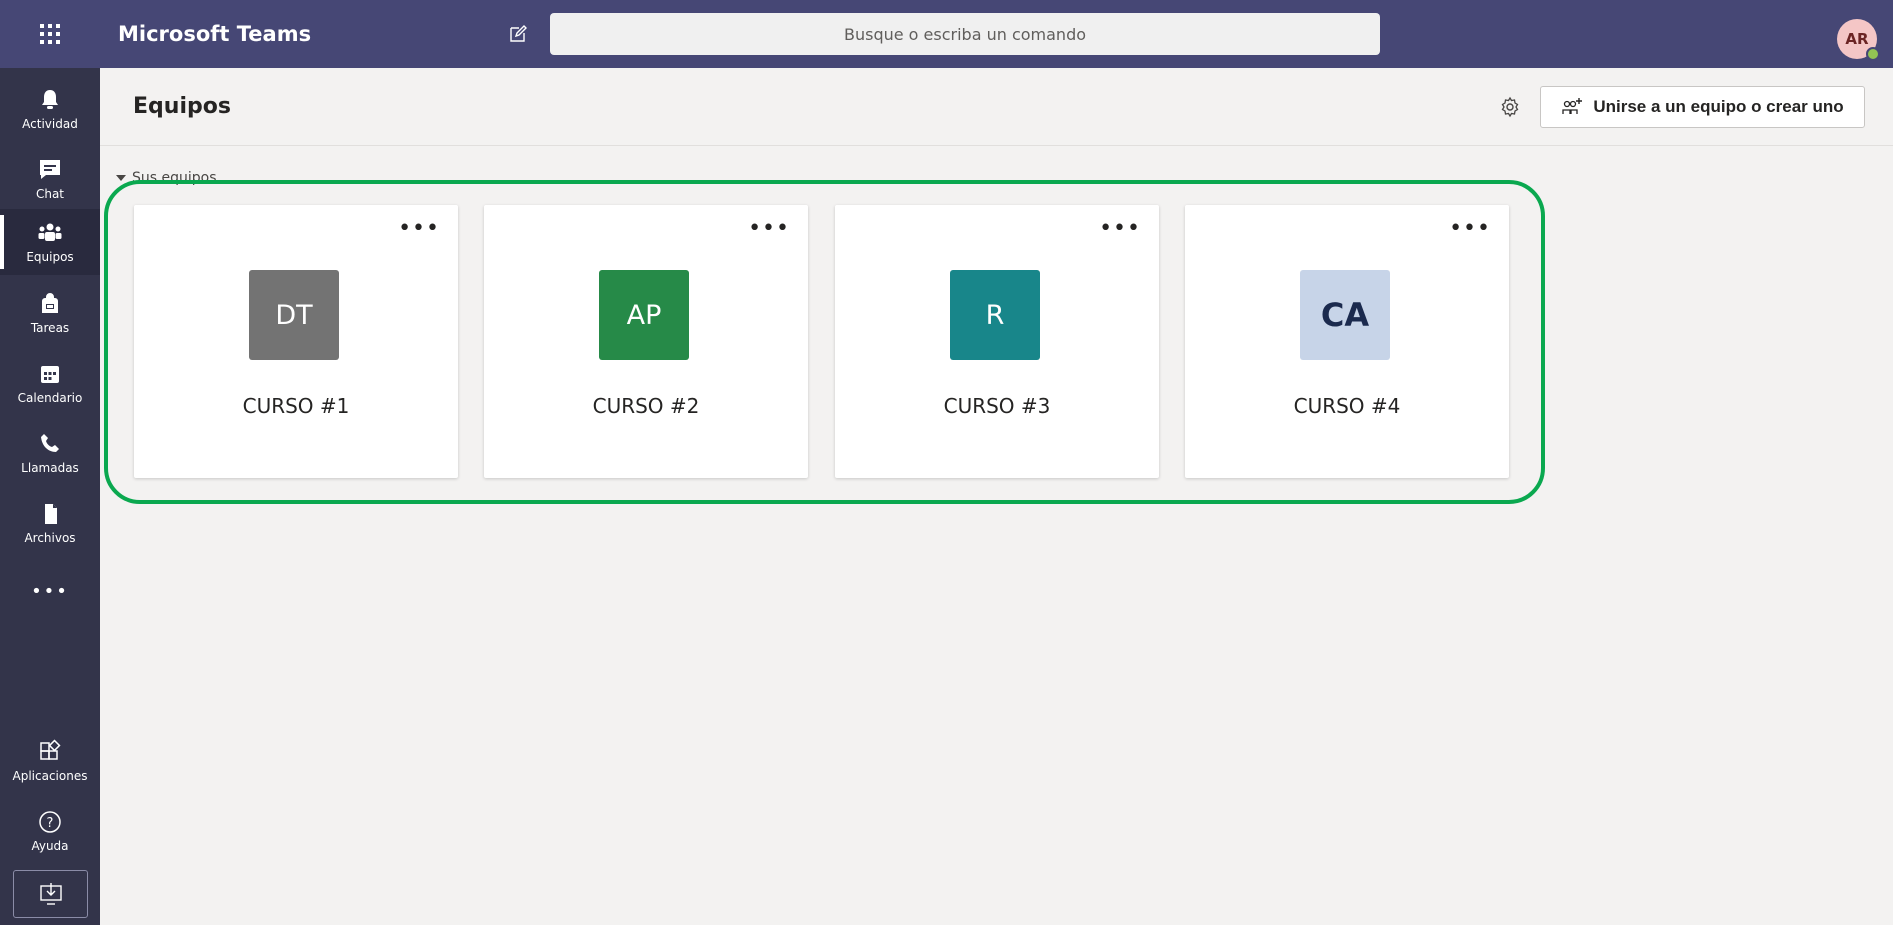  I want to click on gear-icon, so click(1510, 107).